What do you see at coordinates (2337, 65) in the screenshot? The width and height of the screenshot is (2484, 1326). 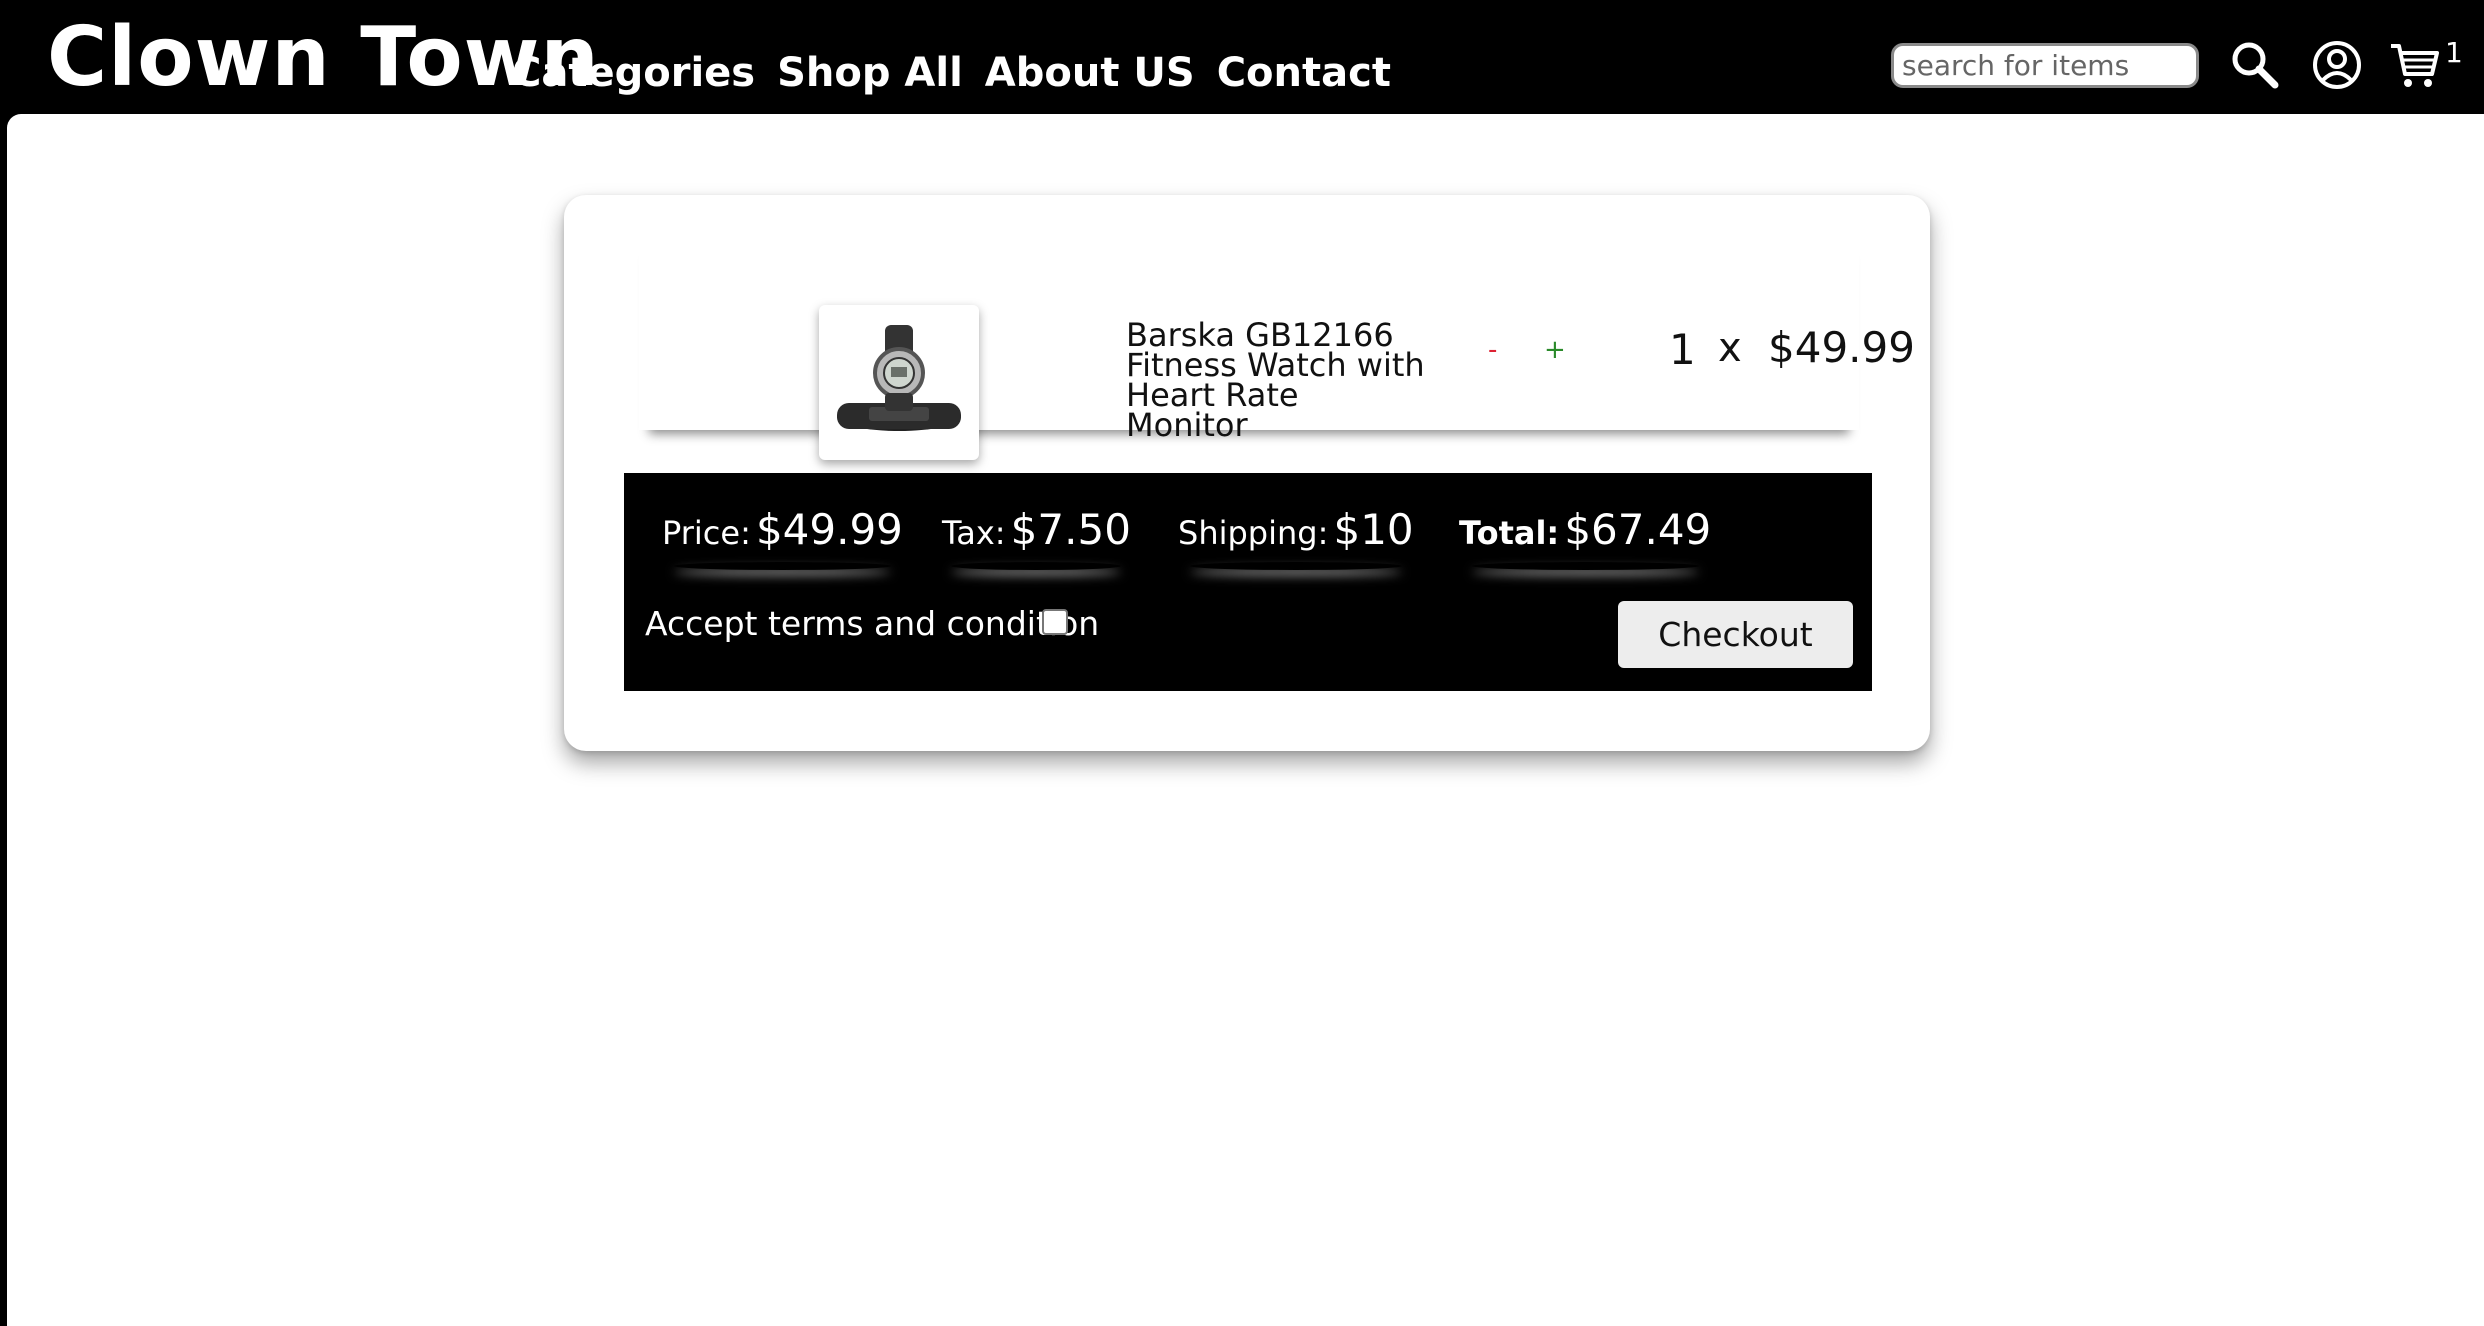 I see `user-circle-icon` at bounding box center [2337, 65].